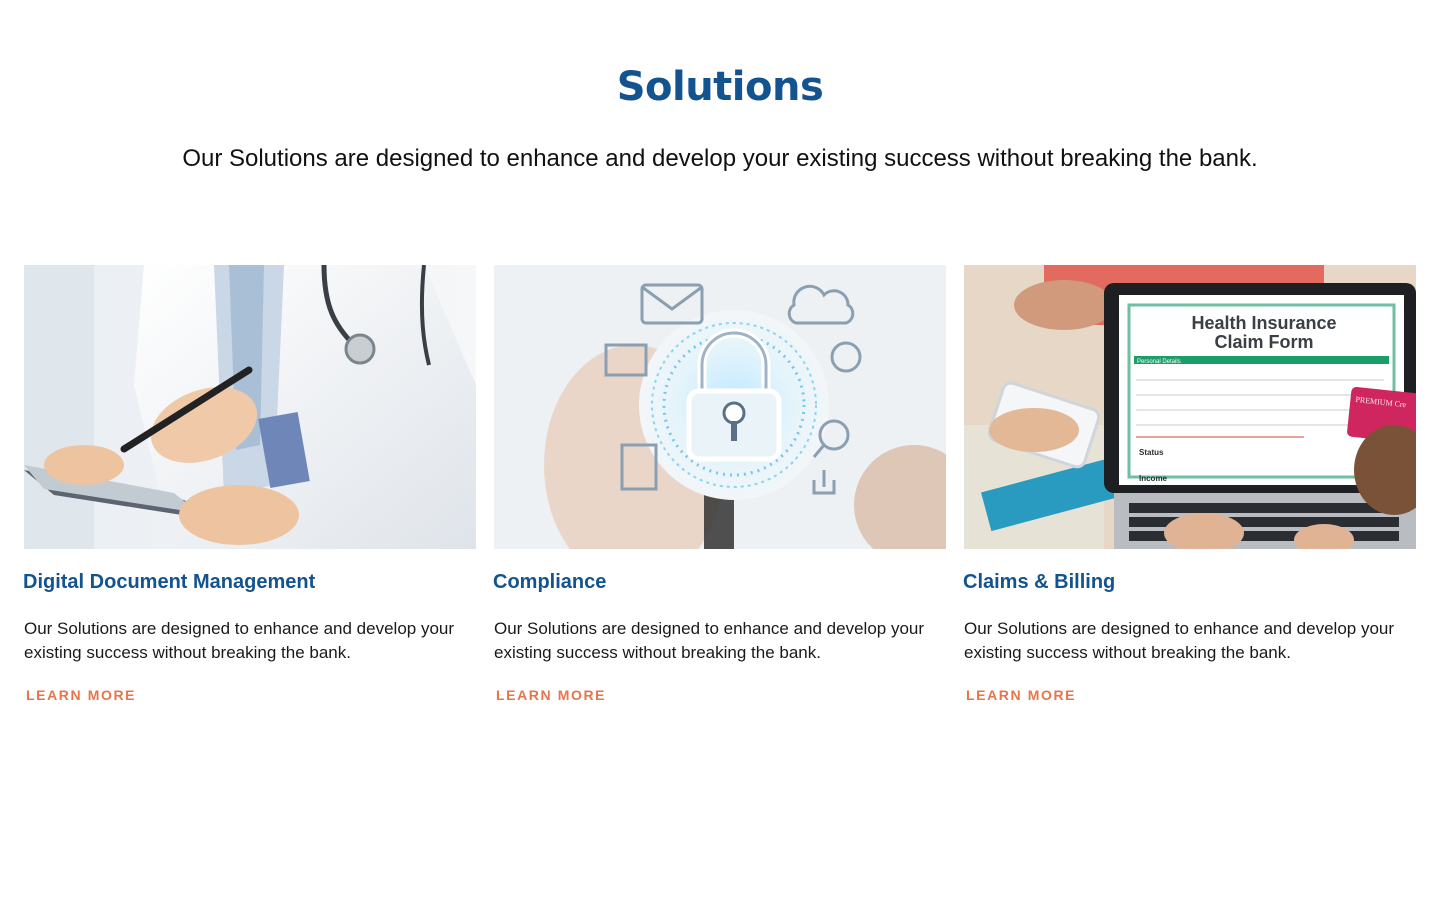 Image resolution: width=1440 pixels, height=900 pixels. What do you see at coordinates (720, 407) in the screenshot?
I see `security-lock-image` at bounding box center [720, 407].